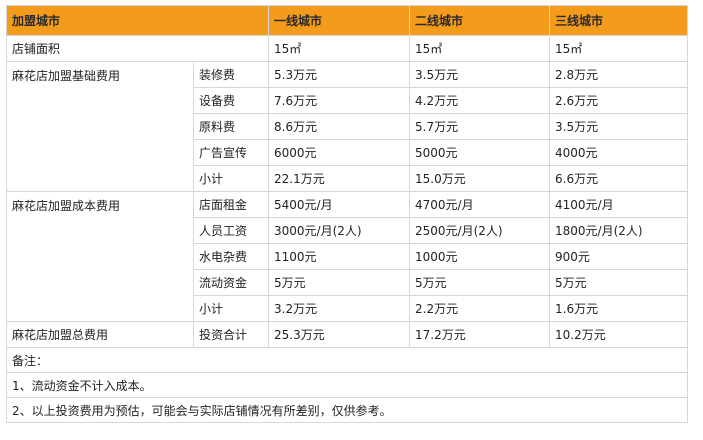  Describe the element at coordinates (479, 282) in the screenshot. I see `cell-tier2: 5万元` at that location.